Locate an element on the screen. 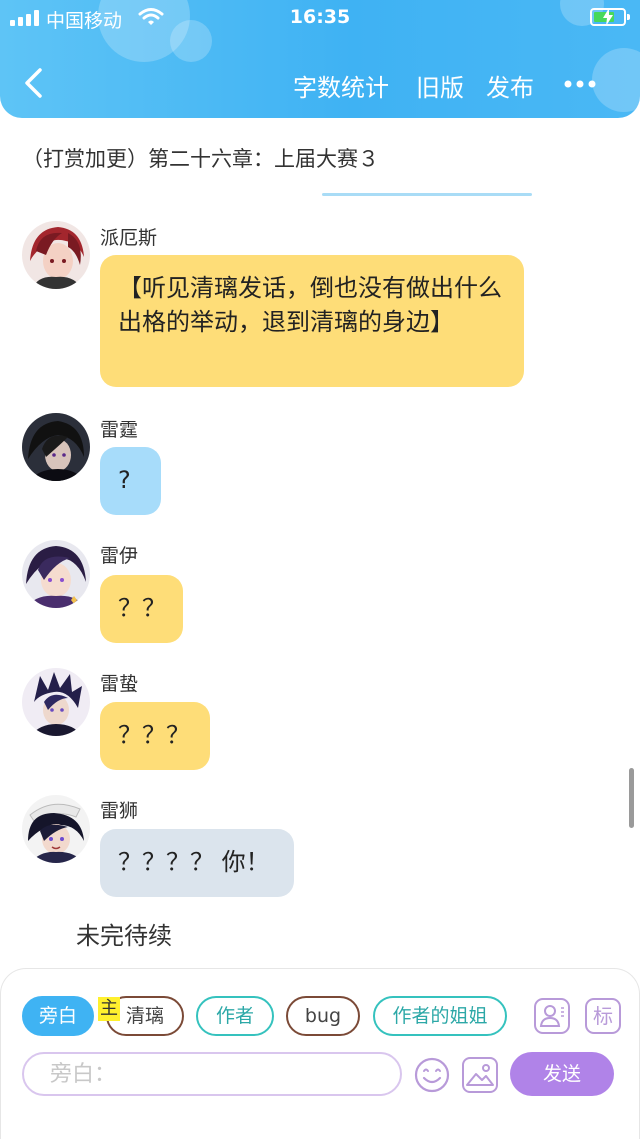 The width and height of the screenshot is (640, 1139). scrollbar is located at coordinates (631, 798).